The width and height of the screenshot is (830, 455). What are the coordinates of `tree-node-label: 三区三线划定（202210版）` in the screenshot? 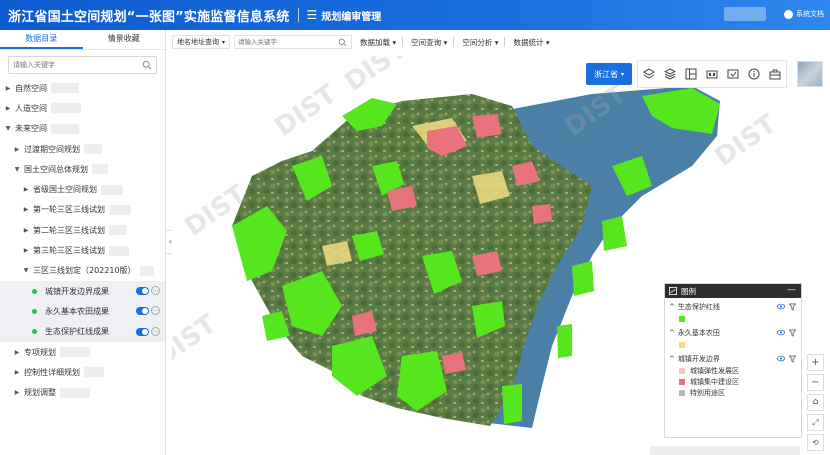 It's located at (84, 271).